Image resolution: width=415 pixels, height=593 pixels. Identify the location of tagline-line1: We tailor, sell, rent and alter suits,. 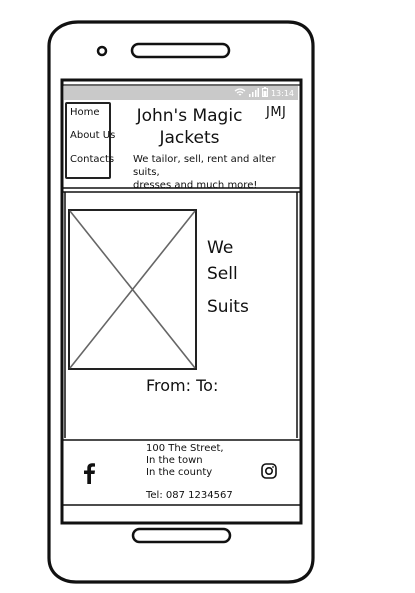
(204, 166).